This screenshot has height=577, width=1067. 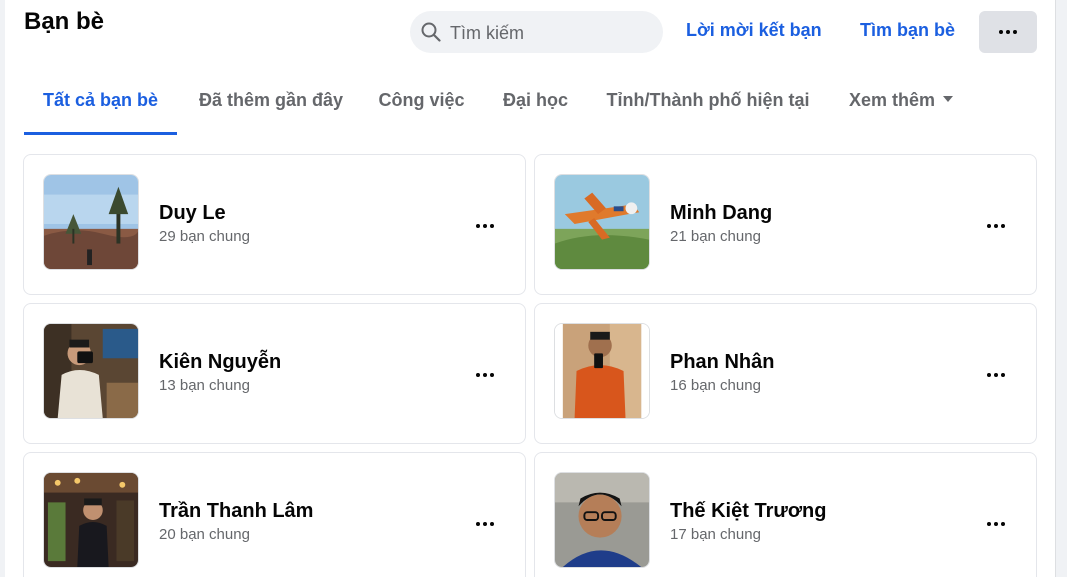 I want to click on friend-name: Trần Thanh Lâm, so click(x=236, y=511).